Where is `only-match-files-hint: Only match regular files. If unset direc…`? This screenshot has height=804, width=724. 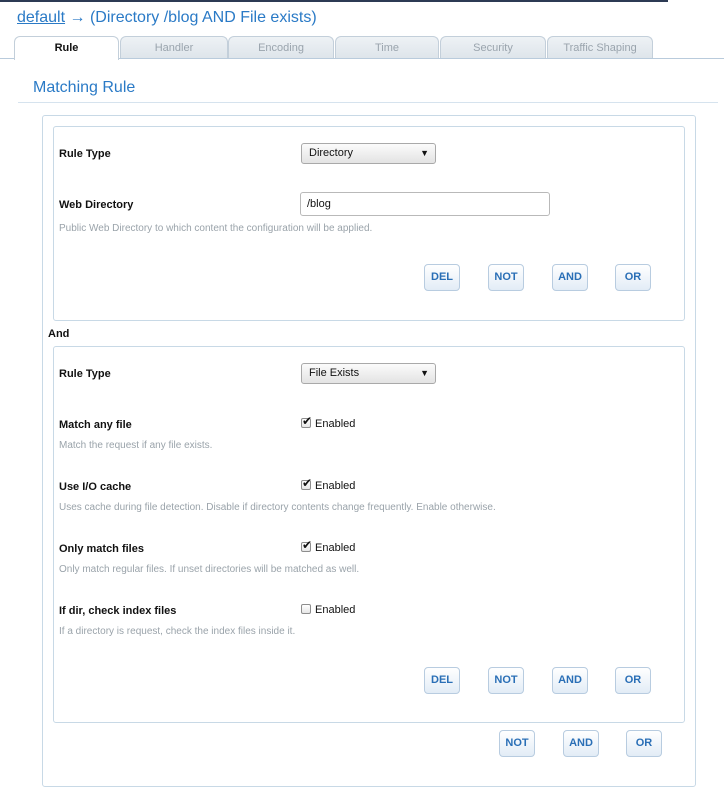
only-match-files-hint: Only match regular files. If unset direc… is located at coordinates (209, 569).